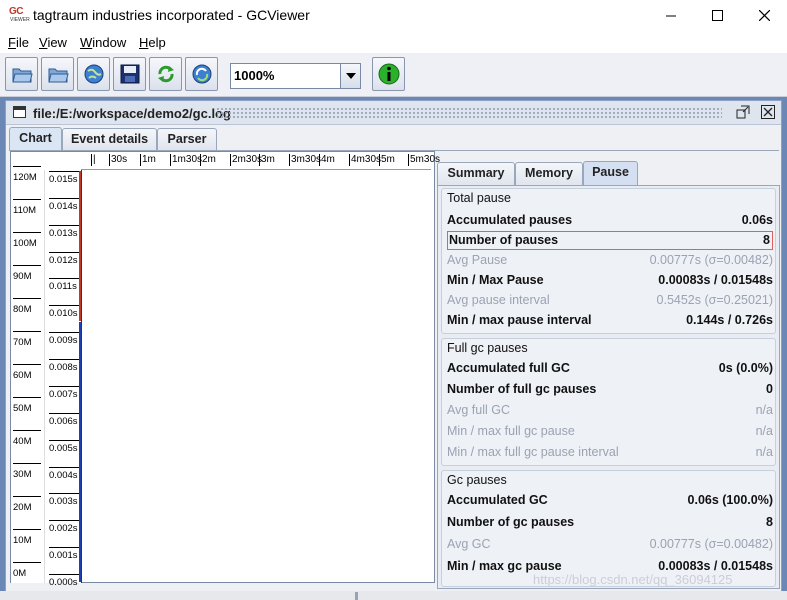 The height and width of the screenshot is (600, 787). What do you see at coordinates (393, 595) in the screenshot?
I see `horizontal-scrollbar` at bounding box center [393, 595].